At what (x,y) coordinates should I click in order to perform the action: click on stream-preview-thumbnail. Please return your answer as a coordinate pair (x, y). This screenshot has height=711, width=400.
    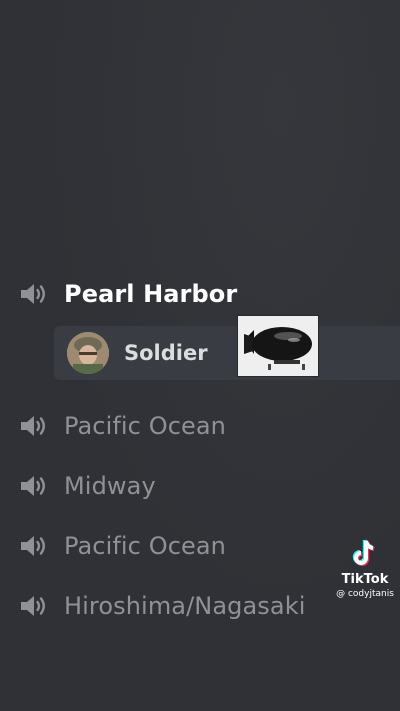
    Looking at the image, I should click on (278, 346).